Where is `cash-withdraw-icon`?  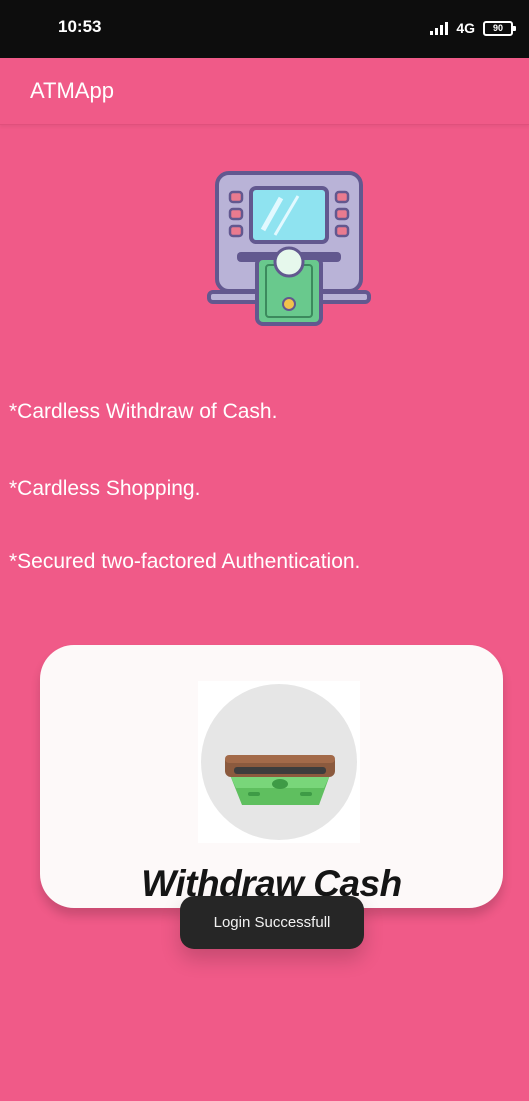
cash-withdraw-icon is located at coordinates (279, 762).